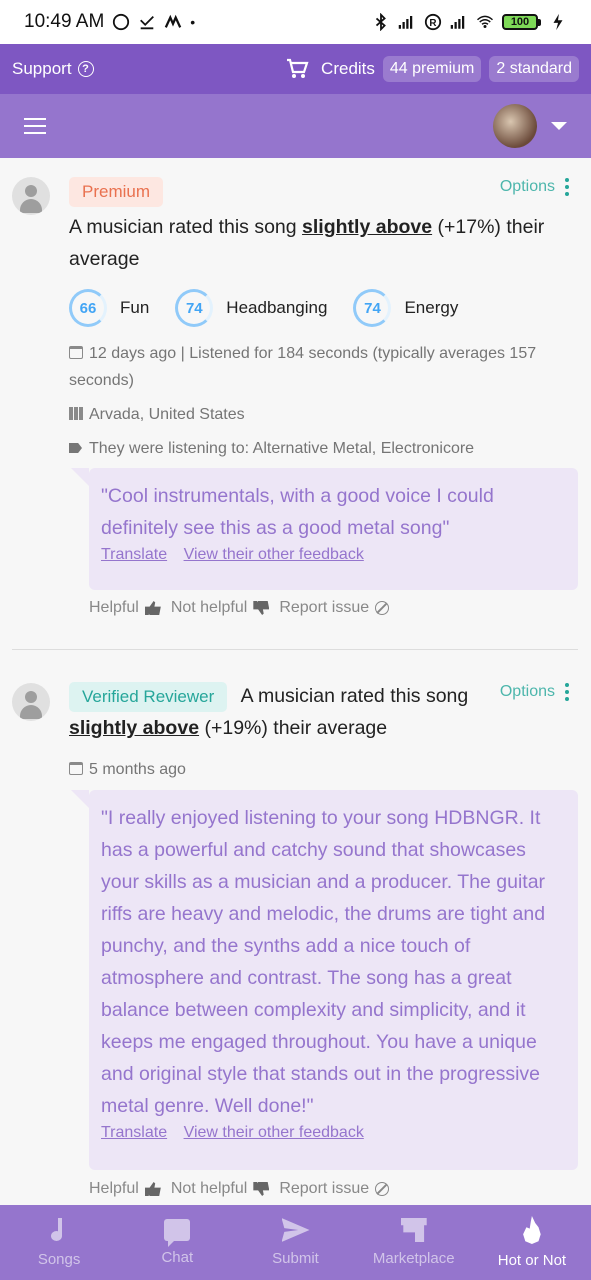 This screenshot has width=591, height=1280. I want to click on headbanging-label: Headbanging, so click(277, 307).